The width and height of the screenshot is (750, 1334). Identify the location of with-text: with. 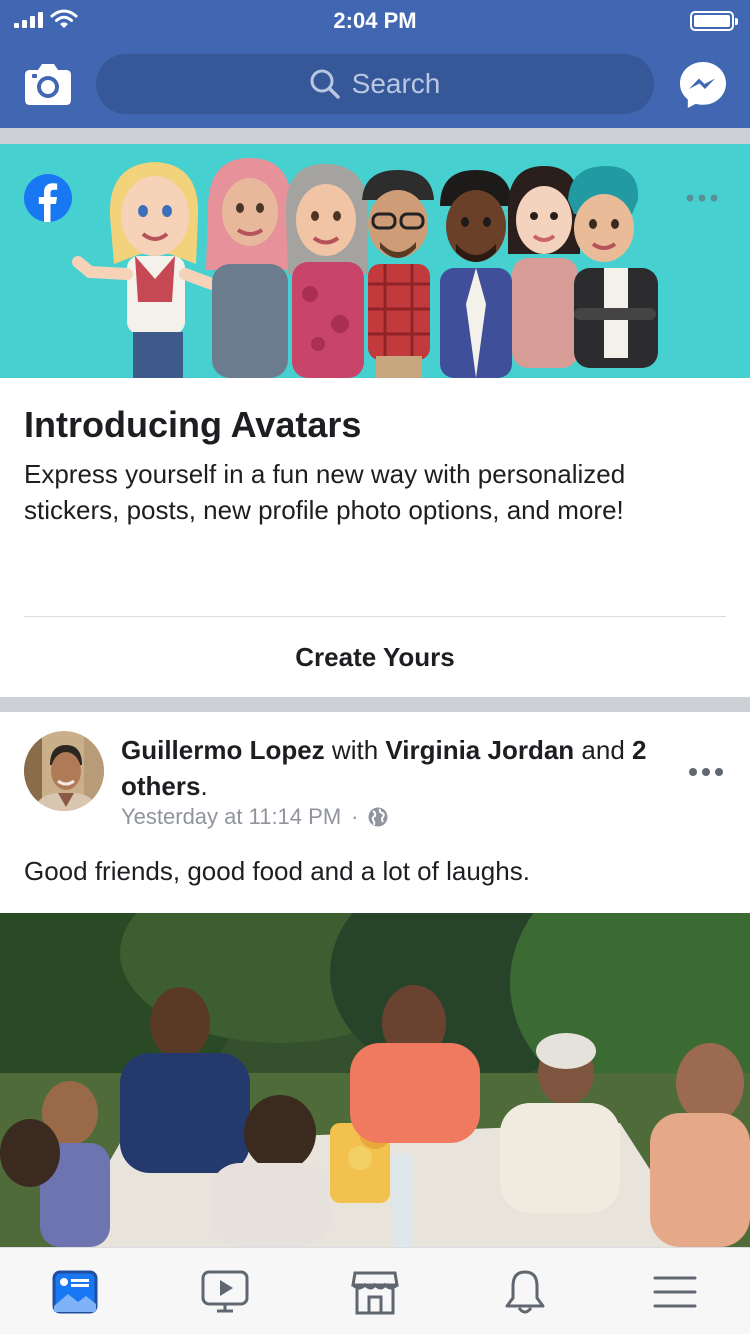
(355, 750).